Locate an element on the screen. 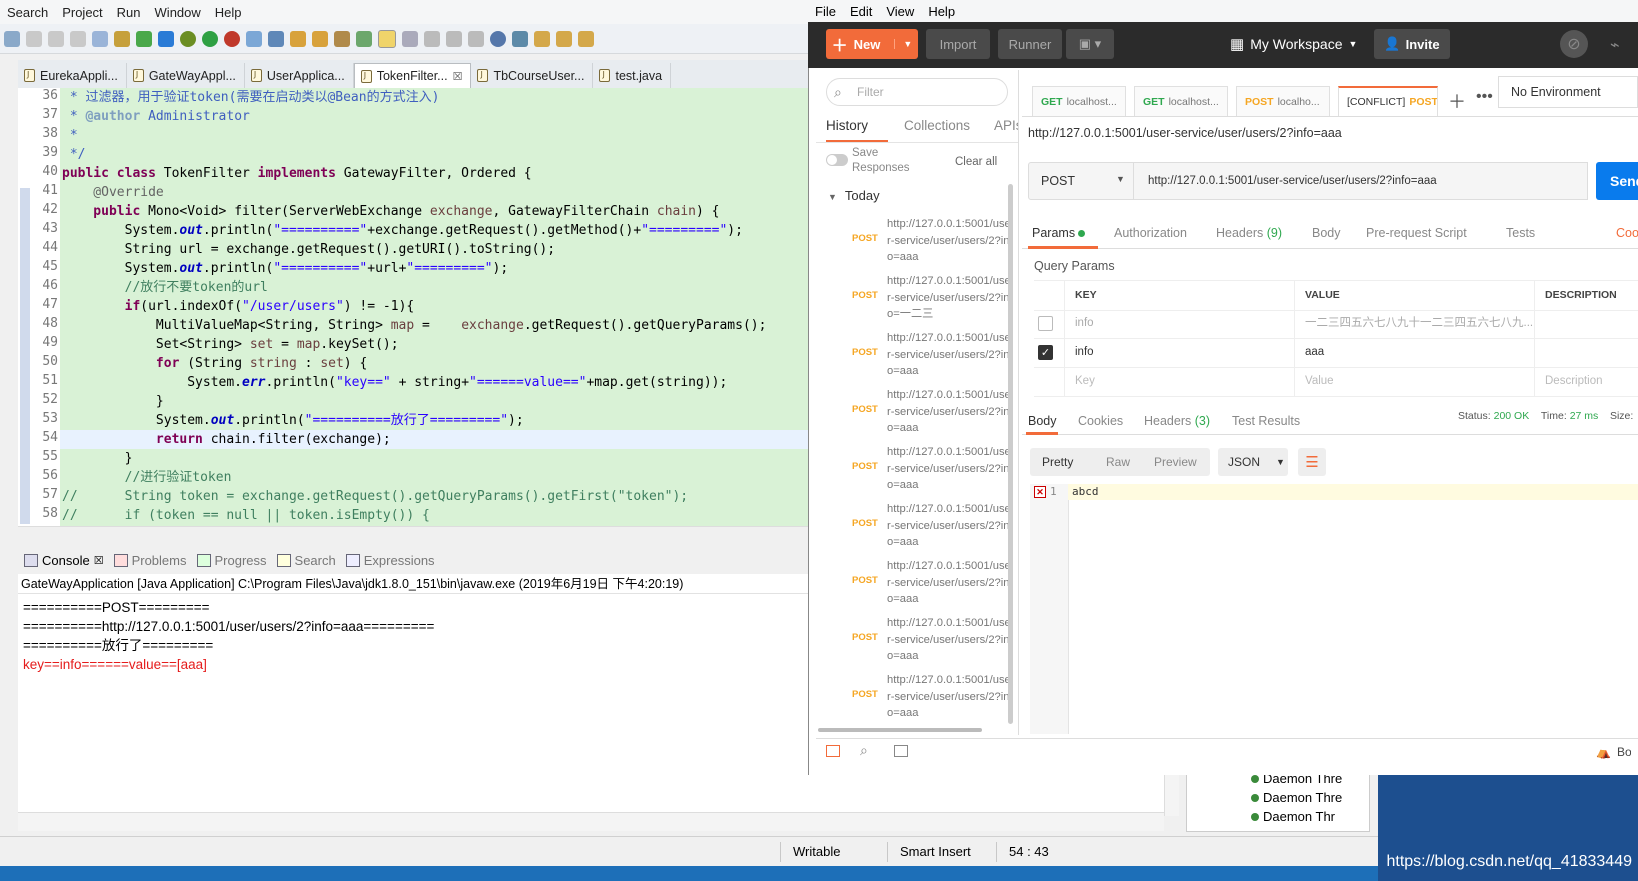  new-description-input: Description is located at coordinates (1586, 381).